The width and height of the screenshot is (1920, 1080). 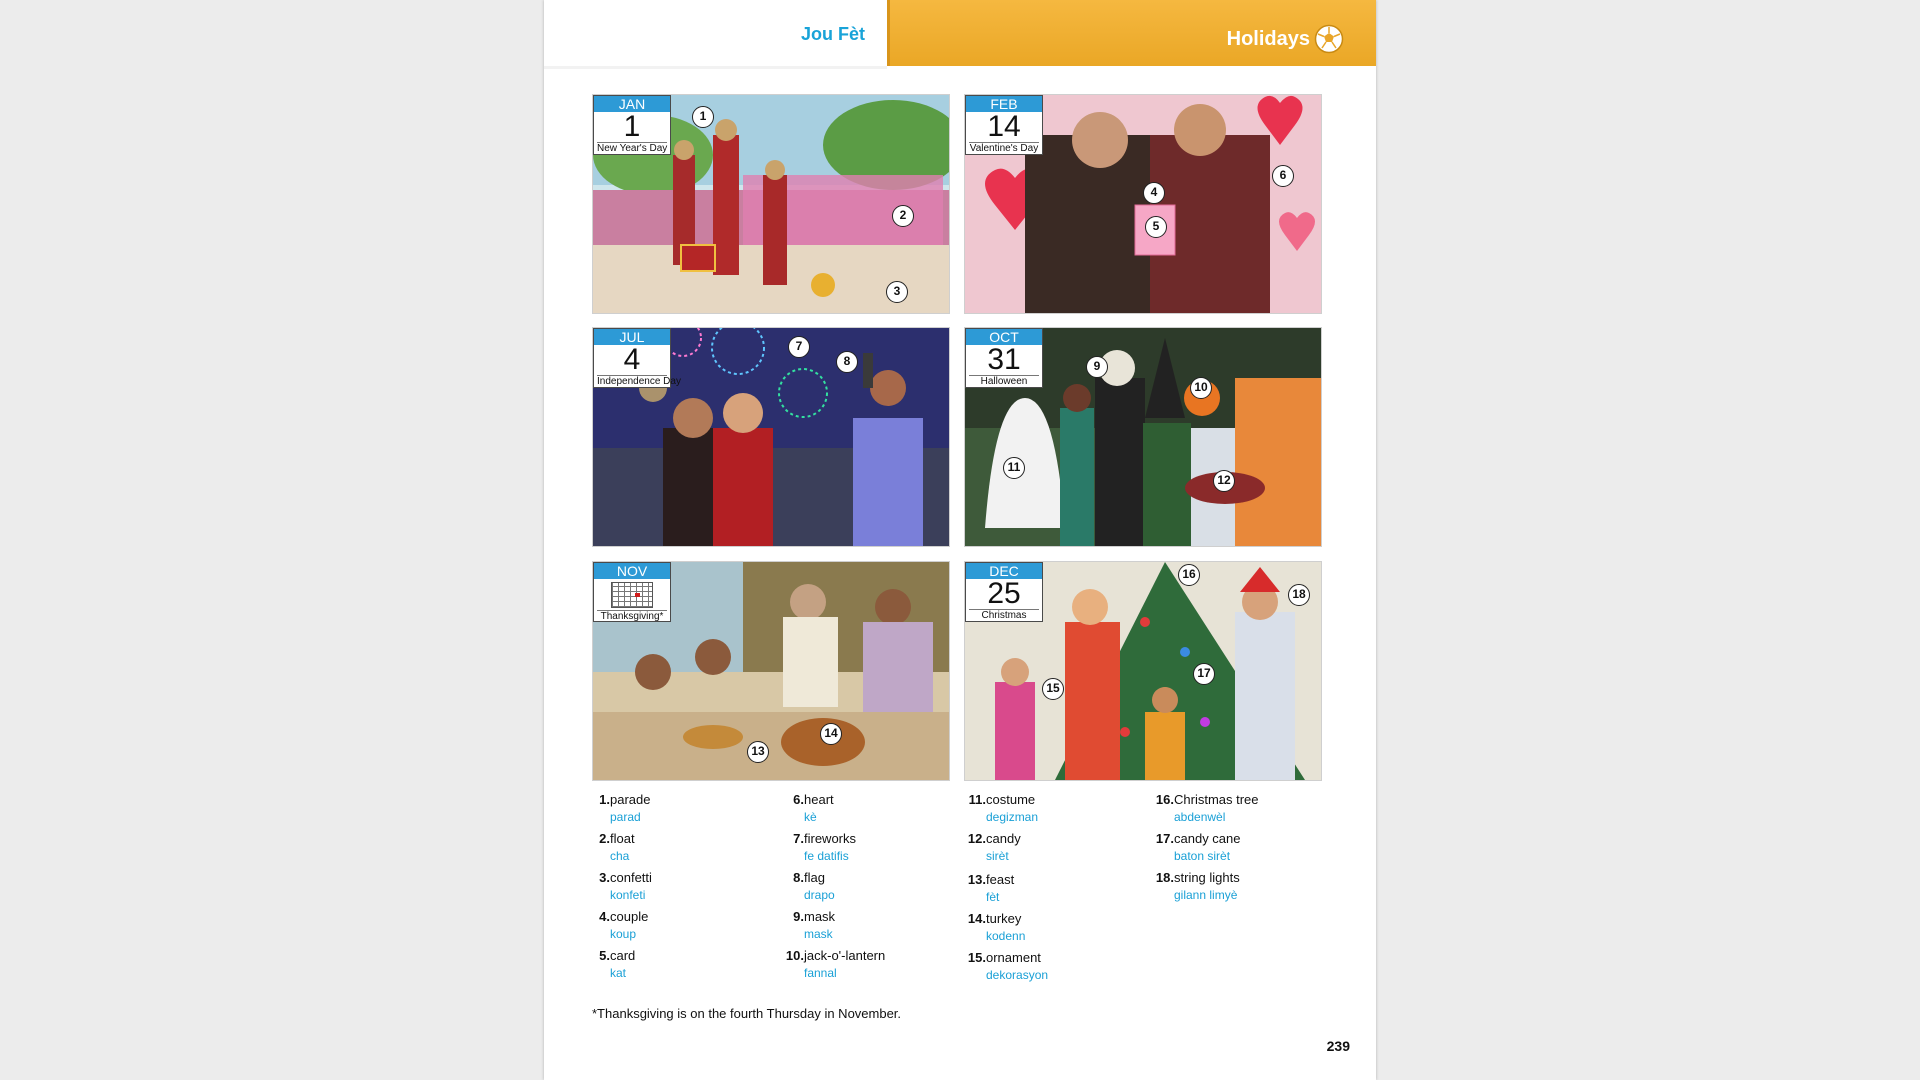 I want to click on calendar-holiday-name: Christmas, so click(x=1004, y=615).